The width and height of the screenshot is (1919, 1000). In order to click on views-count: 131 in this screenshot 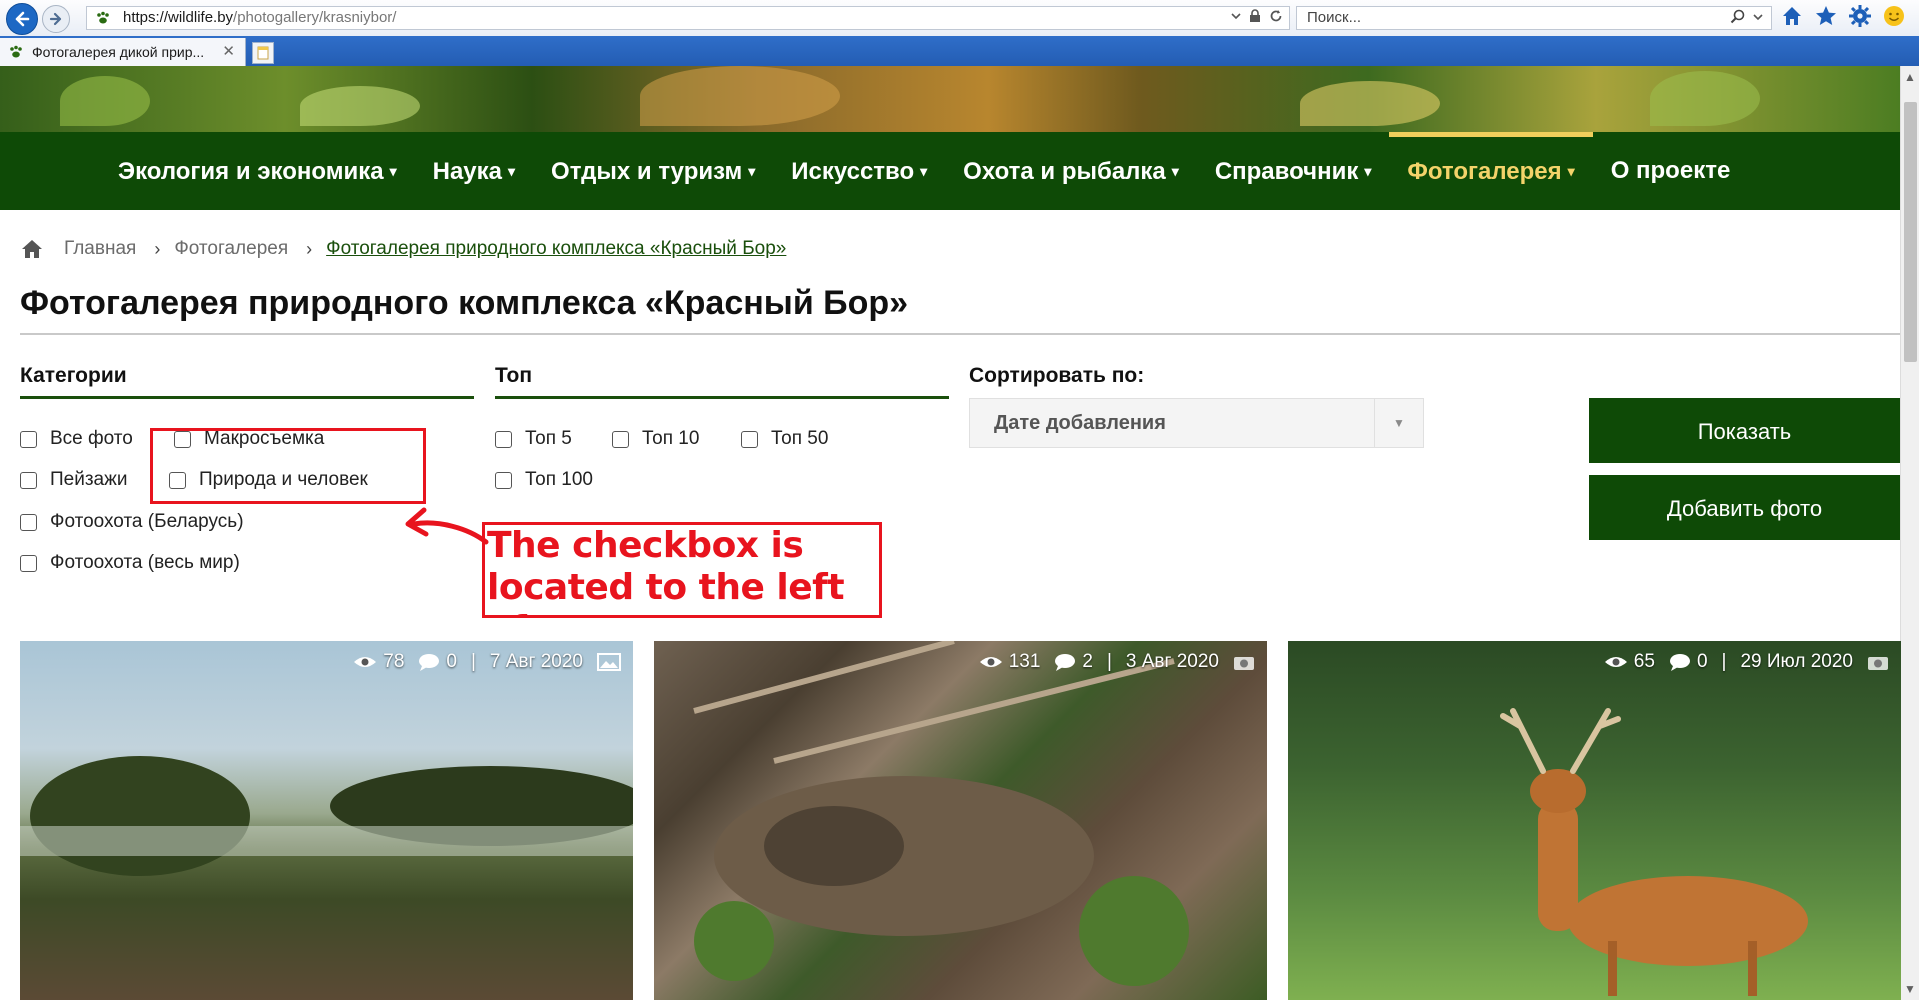, I will do `click(1024, 661)`.